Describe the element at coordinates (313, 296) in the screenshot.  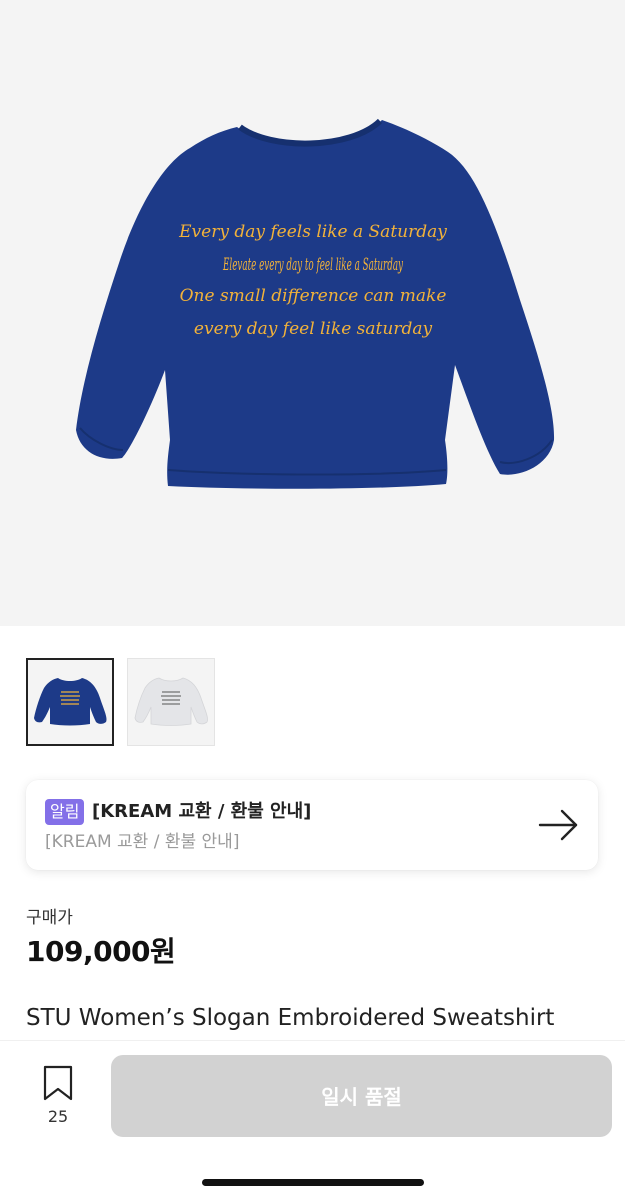
I see `embroidery-line-3: One small difference can make` at that location.